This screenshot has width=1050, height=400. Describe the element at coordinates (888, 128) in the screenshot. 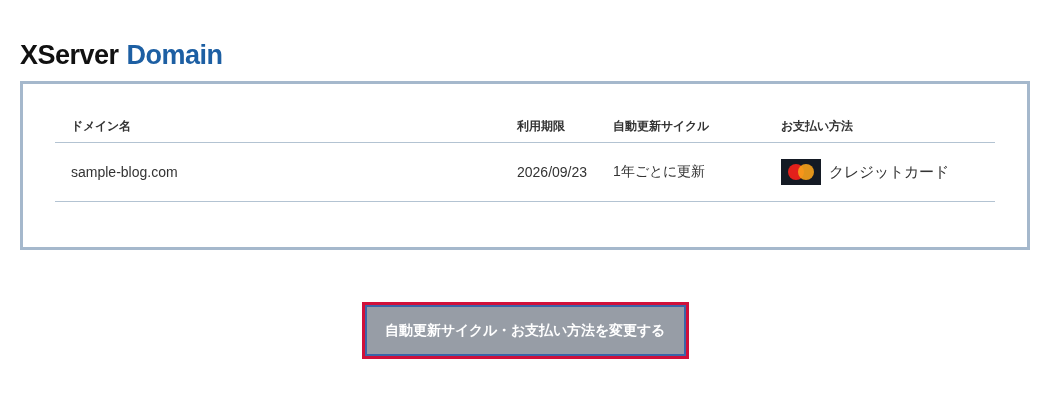

I see `column-header: お支払い方法` at that location.